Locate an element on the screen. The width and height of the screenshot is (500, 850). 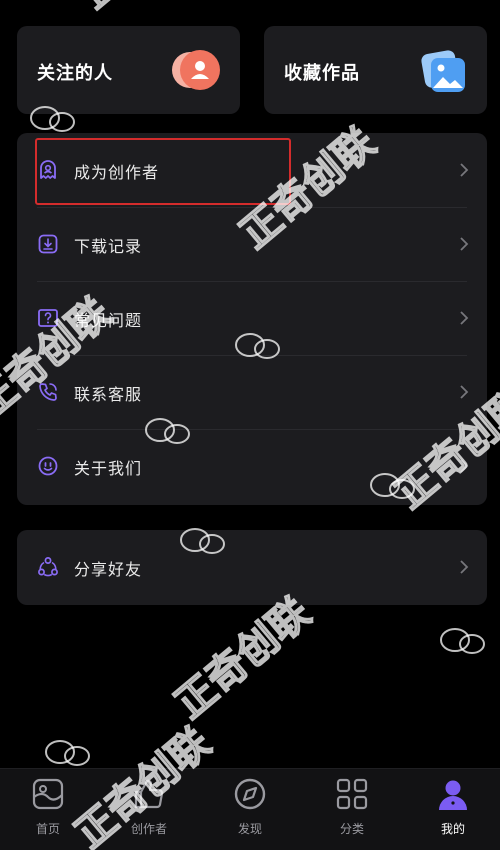
tab-categories: 分类 is located at coordinates (352, 812).